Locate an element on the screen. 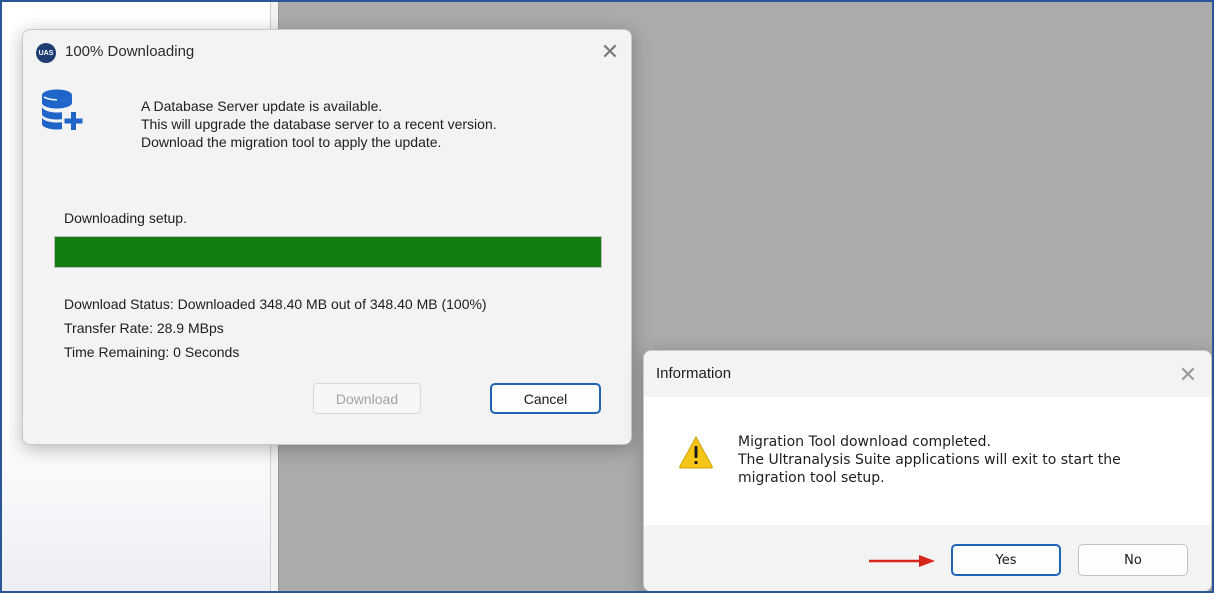 The image size is (1214, 593). time-remaining-text: Time Remaining: 0 Seconds is located at coordinates (152, 352).